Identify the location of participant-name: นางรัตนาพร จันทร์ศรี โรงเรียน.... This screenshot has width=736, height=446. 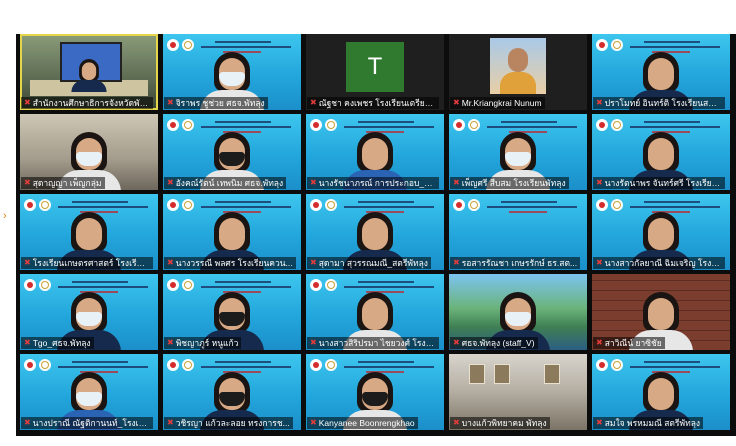
(663, 183).